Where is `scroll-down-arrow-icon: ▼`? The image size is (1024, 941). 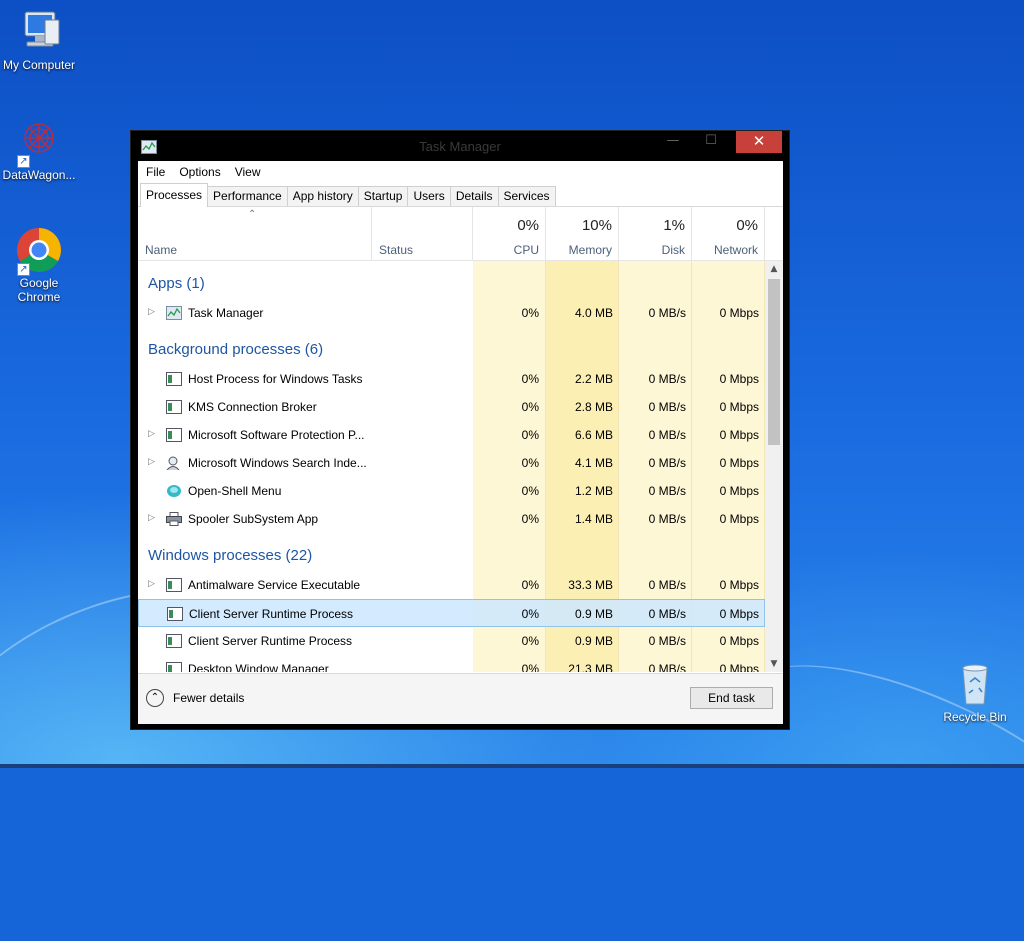 scroll-down-arrow-icon: ▼ is located at coordinates (774, 664).